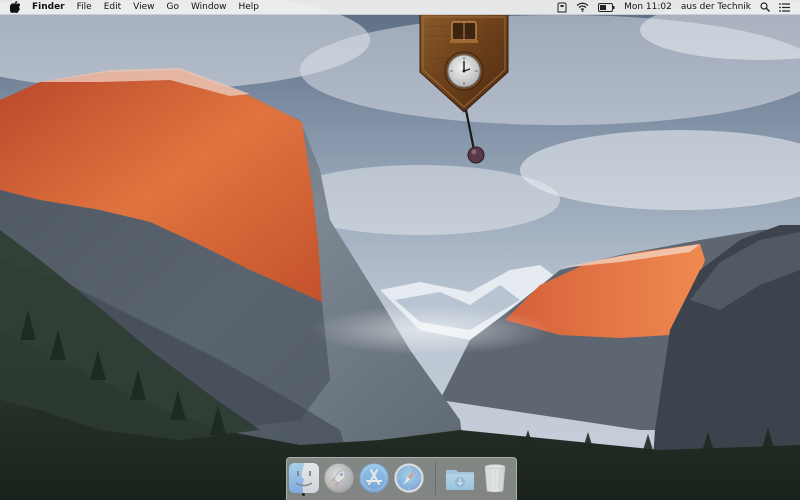 The image size is (800, 500). Describe the element at coordinates (15, 7) in the screenshot. I see `apple-menu-icon` at that location.